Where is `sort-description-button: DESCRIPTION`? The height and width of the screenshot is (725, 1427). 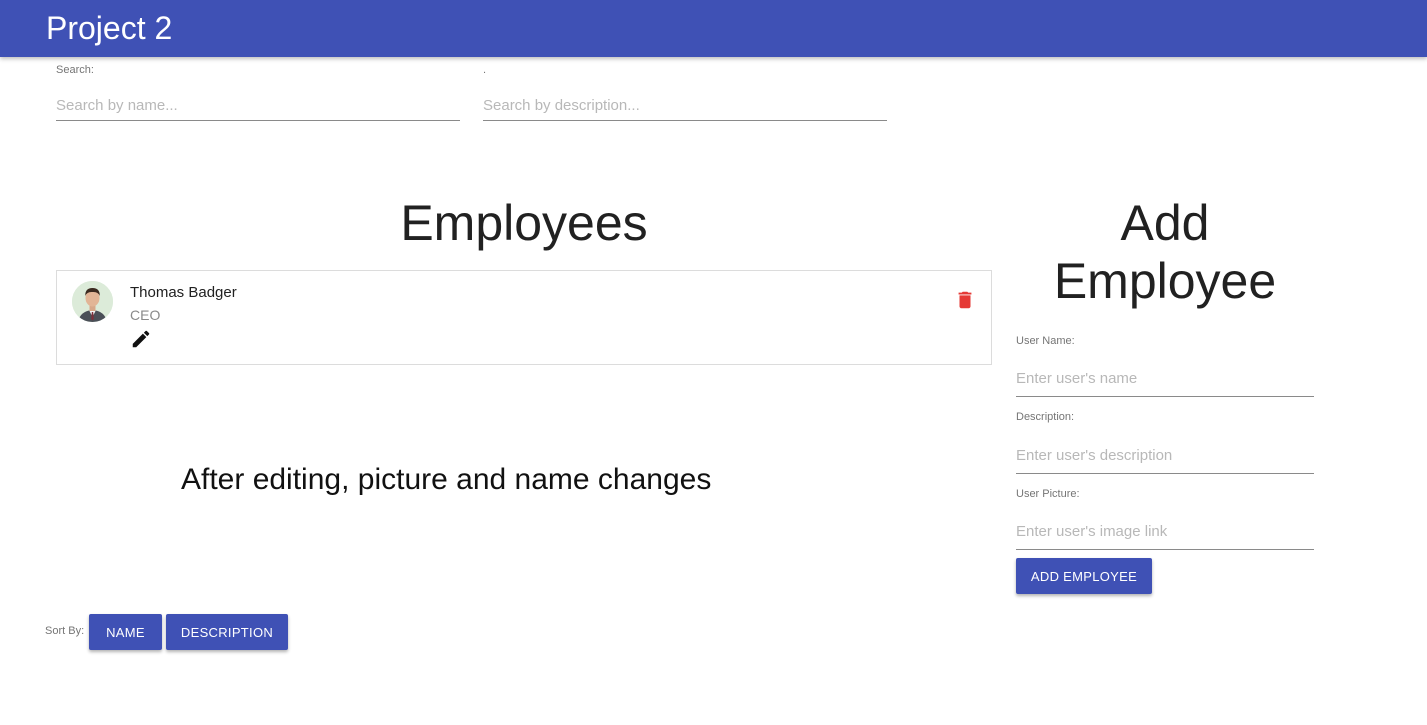 sort-description-button: DESCRIPTION is located at coordinates (227, 632).